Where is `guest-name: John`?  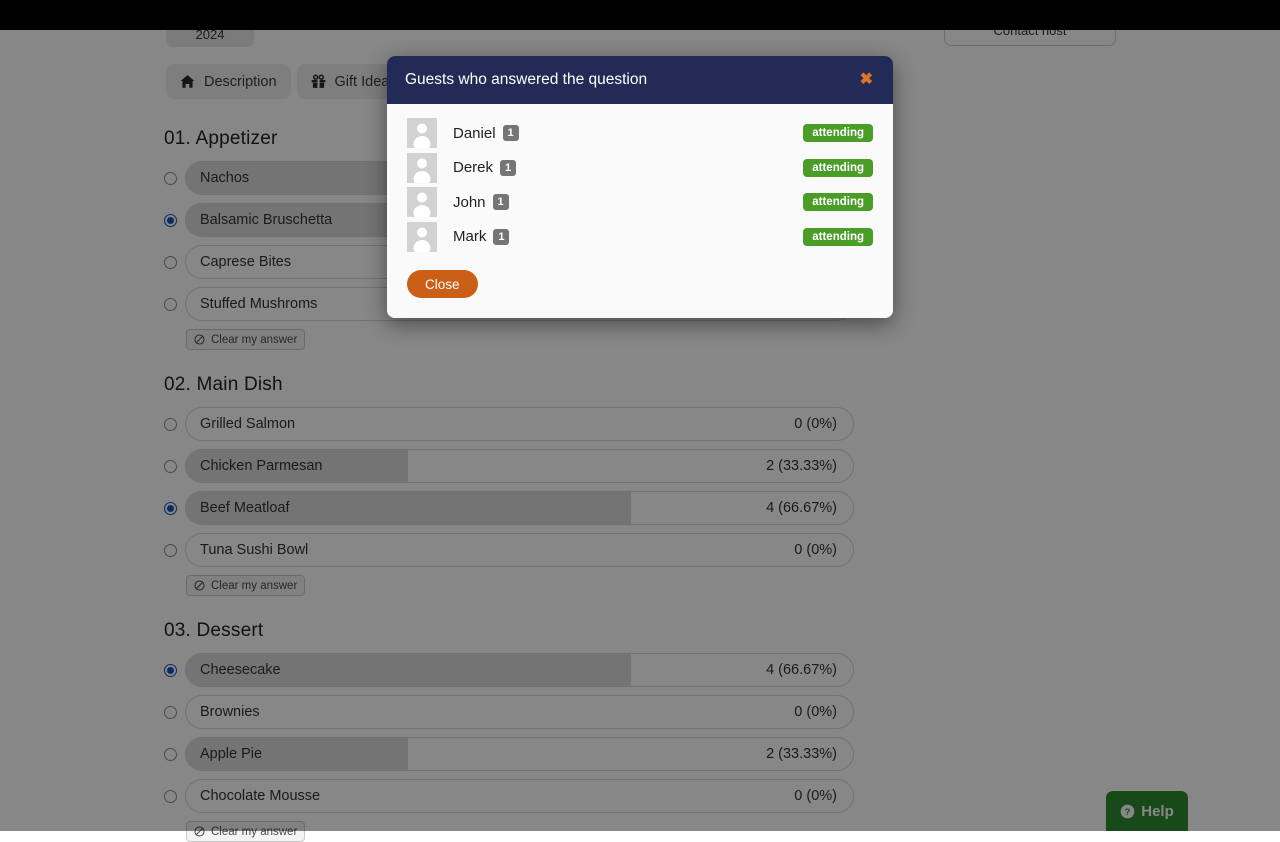
guest-name: John is located at coordinates (469, 202).